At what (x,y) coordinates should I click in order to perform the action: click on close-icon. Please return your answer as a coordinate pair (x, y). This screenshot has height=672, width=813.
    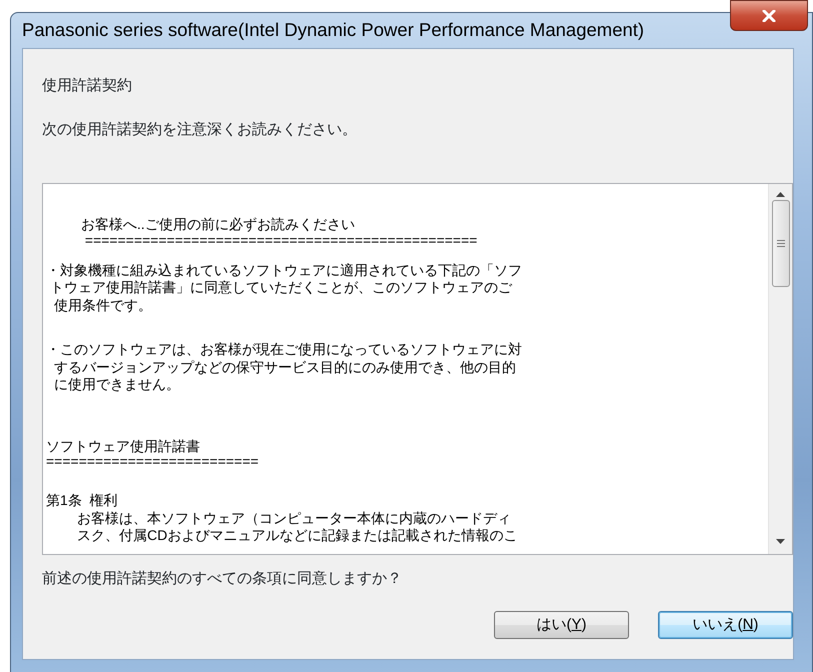
    Looking at the image, I should click on (769, 16).